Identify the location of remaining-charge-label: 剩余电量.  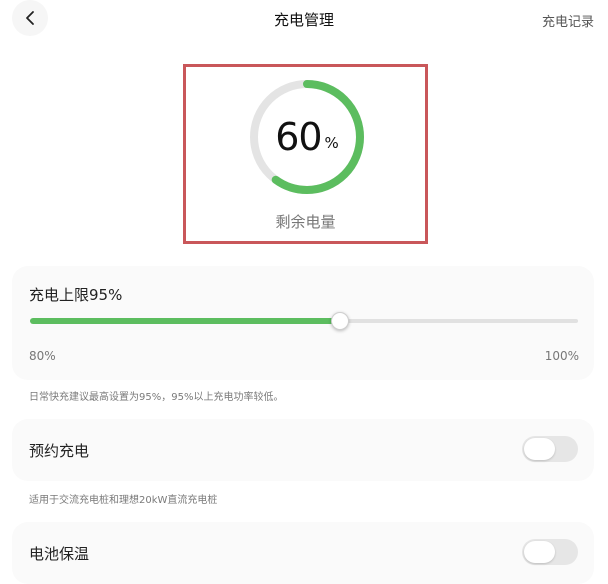
(305, 222).